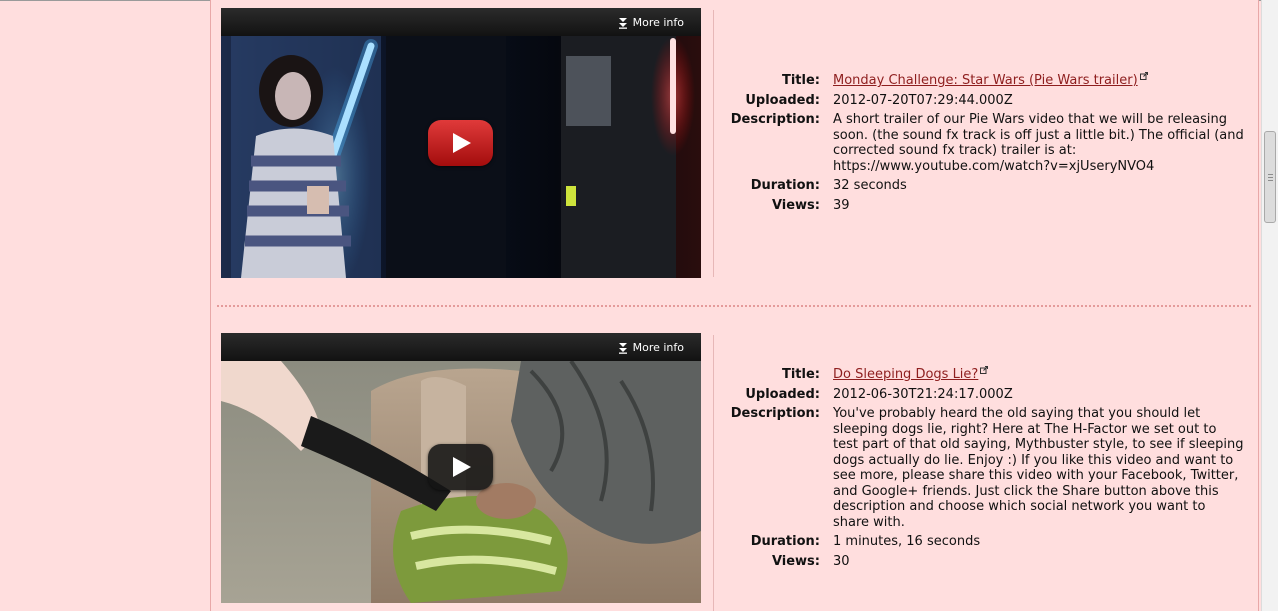 Image resolution: width=1278 pixels, height=611 pixels. Describe the element at coordinates (870, 185) in the screenshot. I see `duration-value: 32 seconds` at that location.